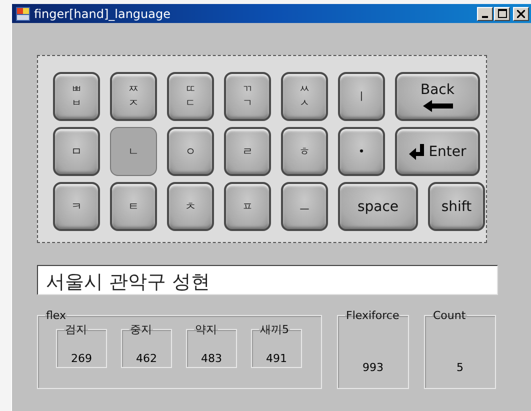  Describe the element at coordinates (274, 329) in the screenshot. I see `group-label: 새끼5` at that location.